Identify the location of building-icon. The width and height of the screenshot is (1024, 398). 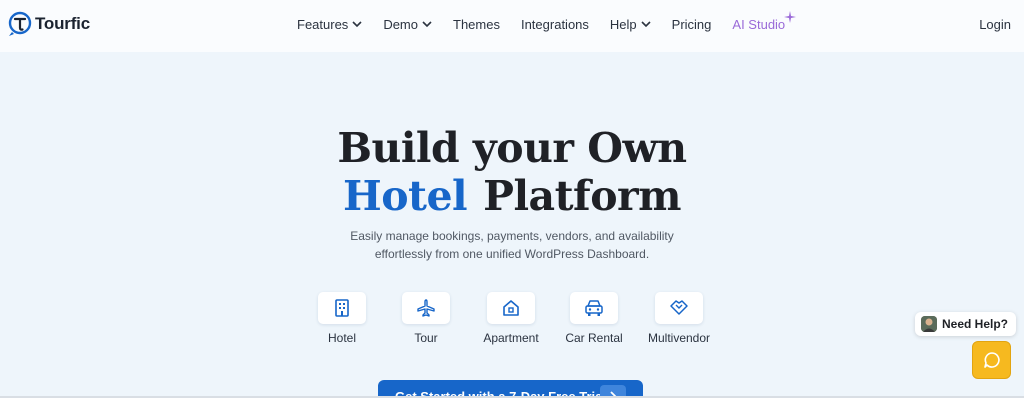
(342, 308).